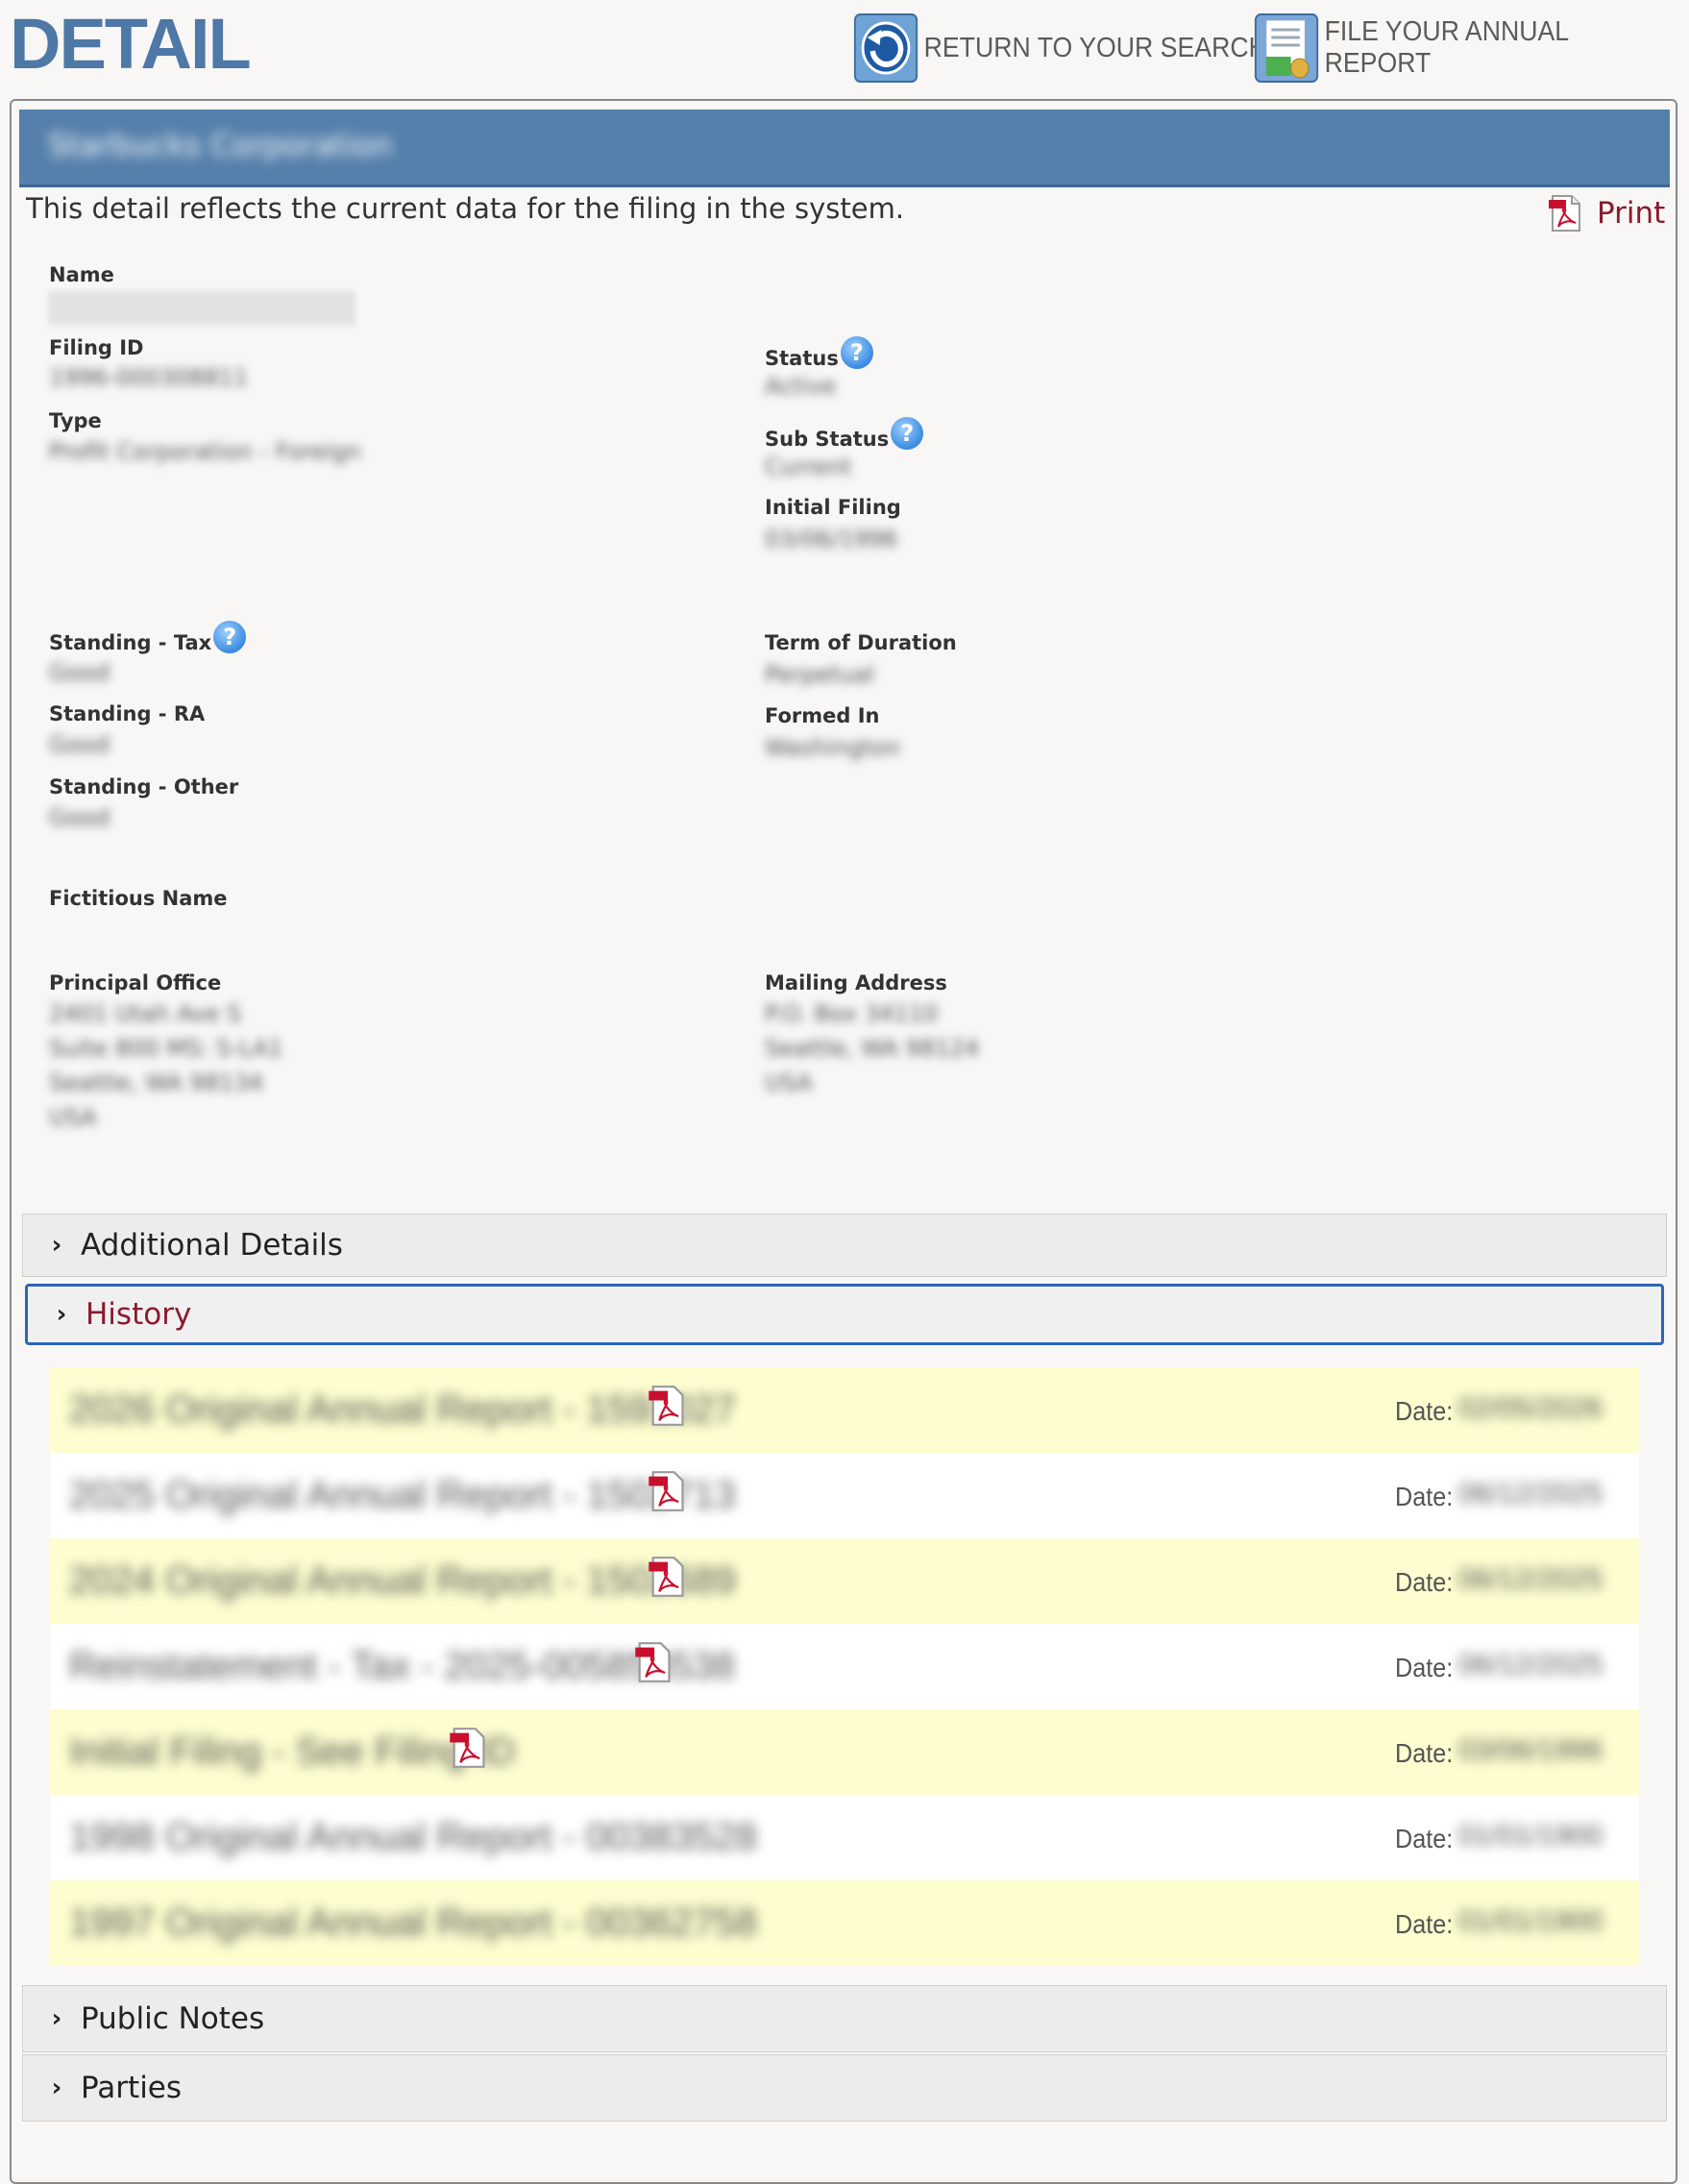 The height and width of the screenshot is (2184, 1689). Describe the element at coordinates (130, 642) in the screenshot. I see `standing-tax-label-text: Standing - Tax` at that location.